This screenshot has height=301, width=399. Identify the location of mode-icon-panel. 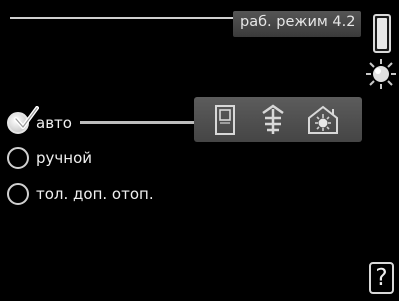
(278, 119).